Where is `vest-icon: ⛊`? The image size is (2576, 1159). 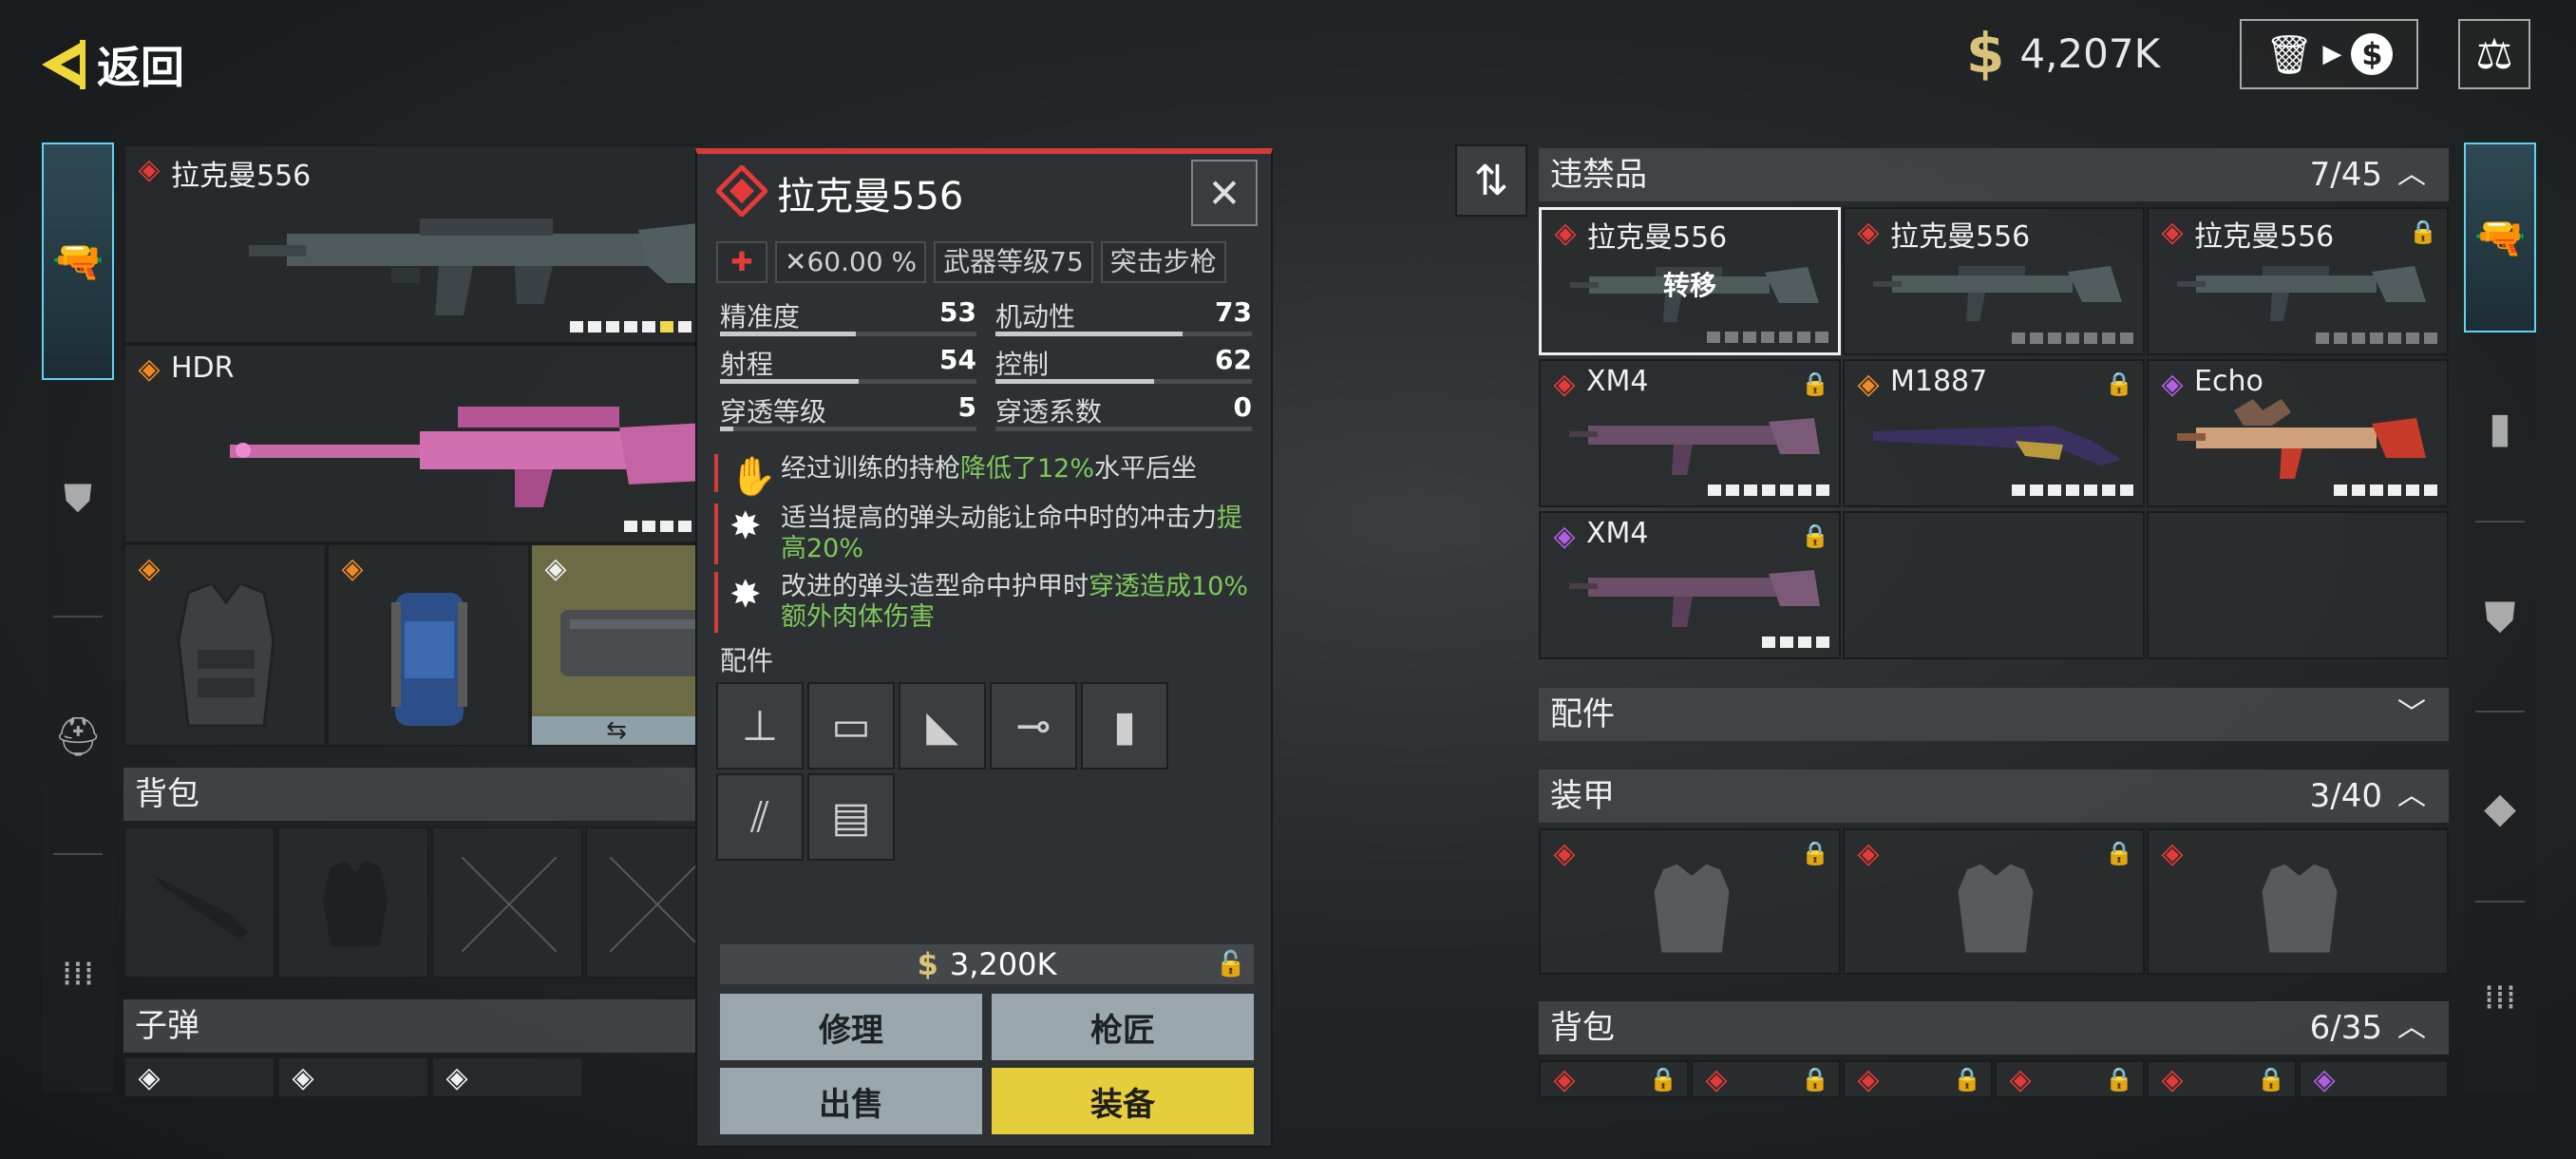
vest-icon: ⛊ is located at coordinates (78, 499).